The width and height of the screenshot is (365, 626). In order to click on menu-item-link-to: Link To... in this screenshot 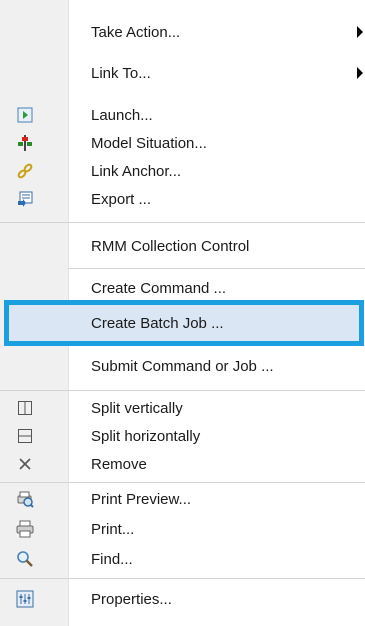, I will do `click(182, 73)`.